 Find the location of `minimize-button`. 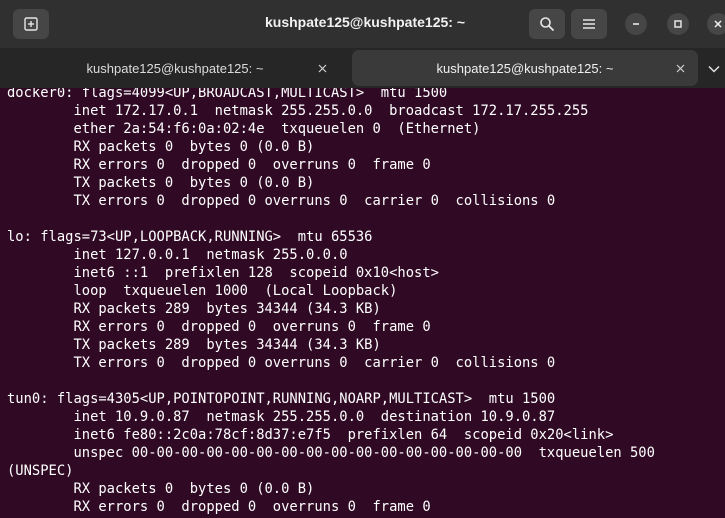

minimize-button is located at coordinates (636, 24).